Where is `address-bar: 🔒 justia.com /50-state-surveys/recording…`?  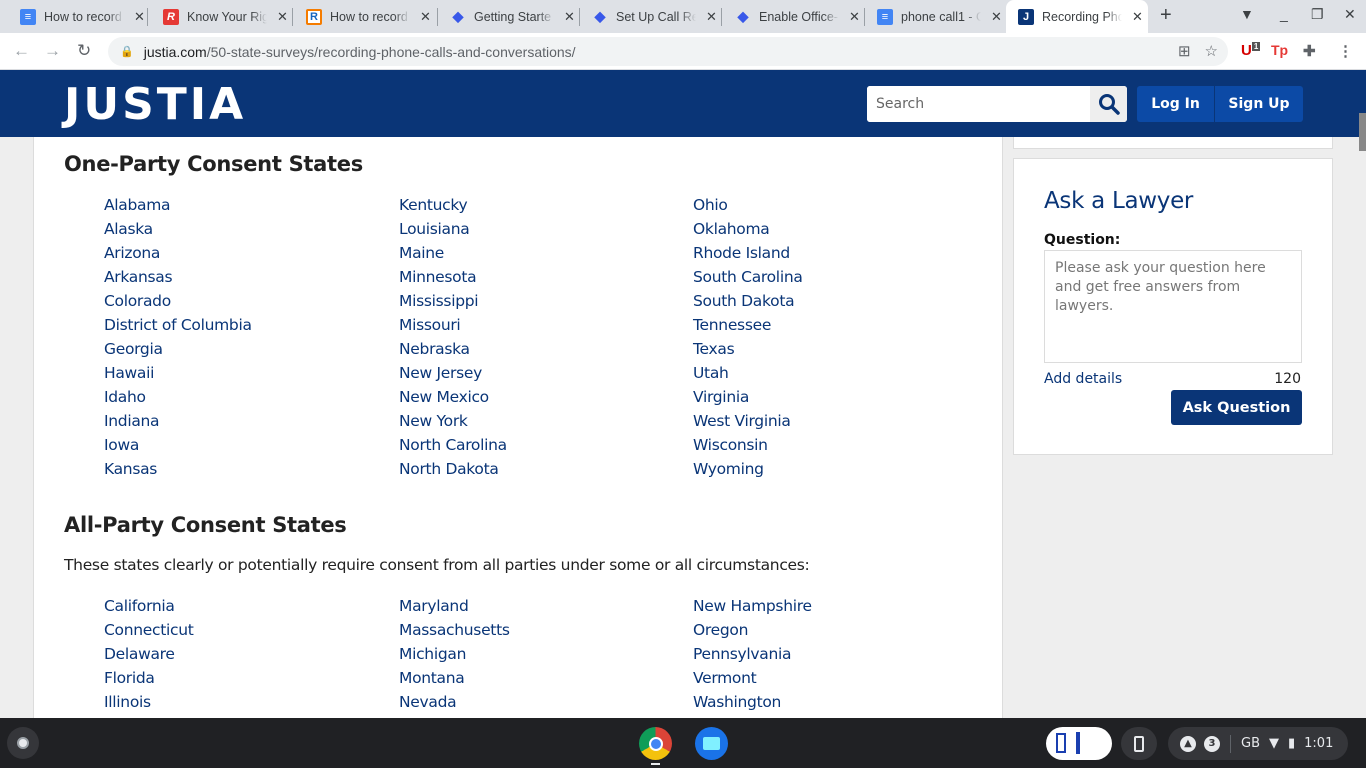 address-bar: 🔒 justia.com /50-state-surveys/recording… is located at coordinates (668, 51).